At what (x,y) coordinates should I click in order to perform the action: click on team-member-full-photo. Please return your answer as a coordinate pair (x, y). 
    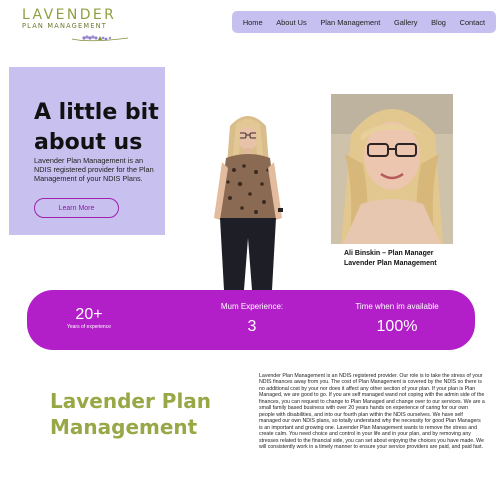
    Looking at the image, I should click on (248, 203).